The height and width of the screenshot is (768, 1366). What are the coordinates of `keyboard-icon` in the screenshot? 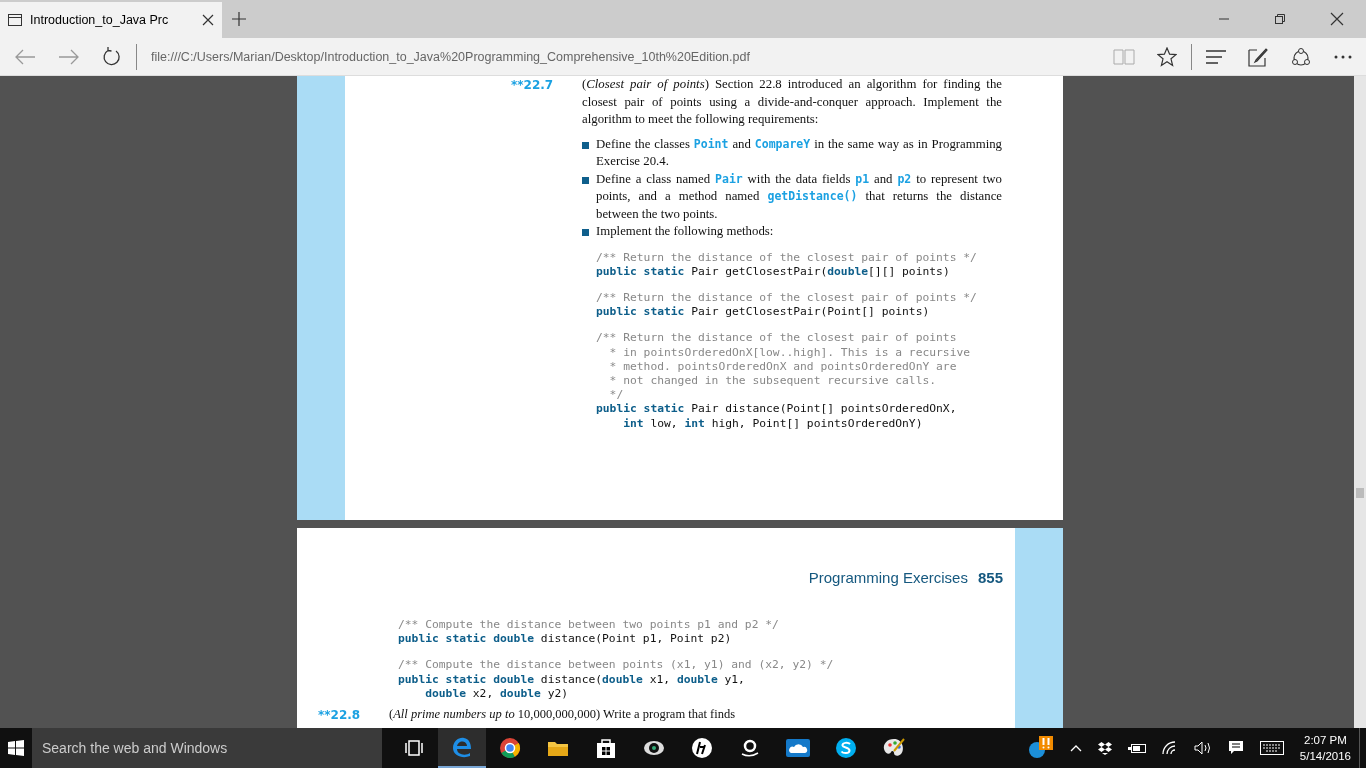 It's located at (1271, 748).